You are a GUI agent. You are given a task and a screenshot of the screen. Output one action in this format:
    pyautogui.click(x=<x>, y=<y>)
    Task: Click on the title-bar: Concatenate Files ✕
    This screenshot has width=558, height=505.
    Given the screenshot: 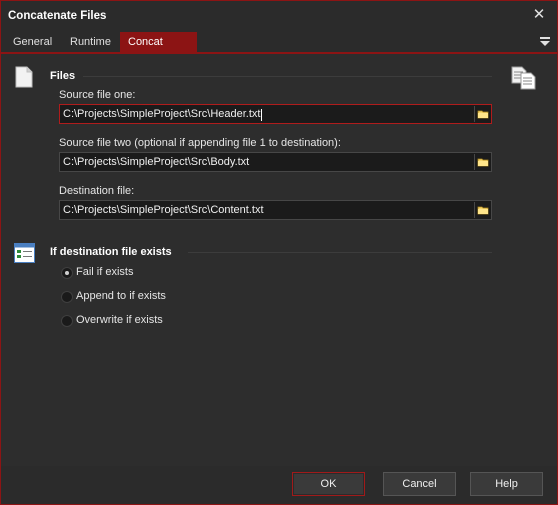 What is the action you would take?
    pyautogui.click(x=279, y=16)
    